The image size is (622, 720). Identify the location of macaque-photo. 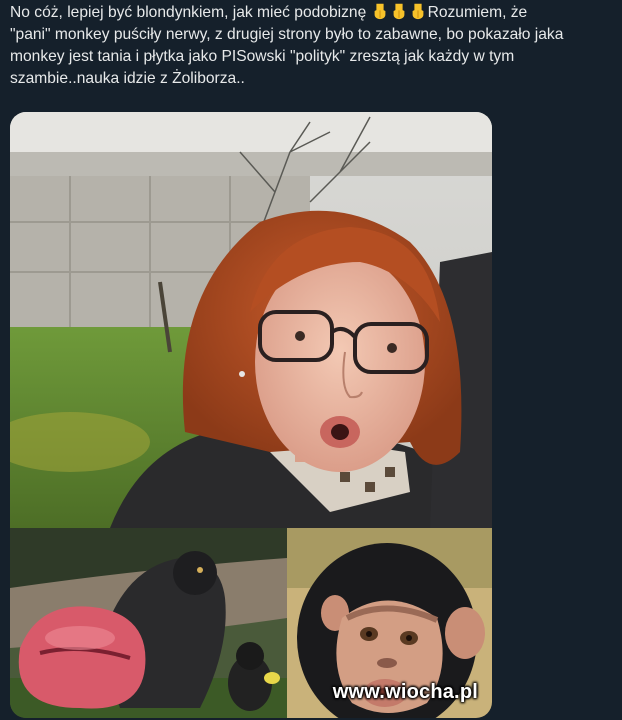
(148, 623).